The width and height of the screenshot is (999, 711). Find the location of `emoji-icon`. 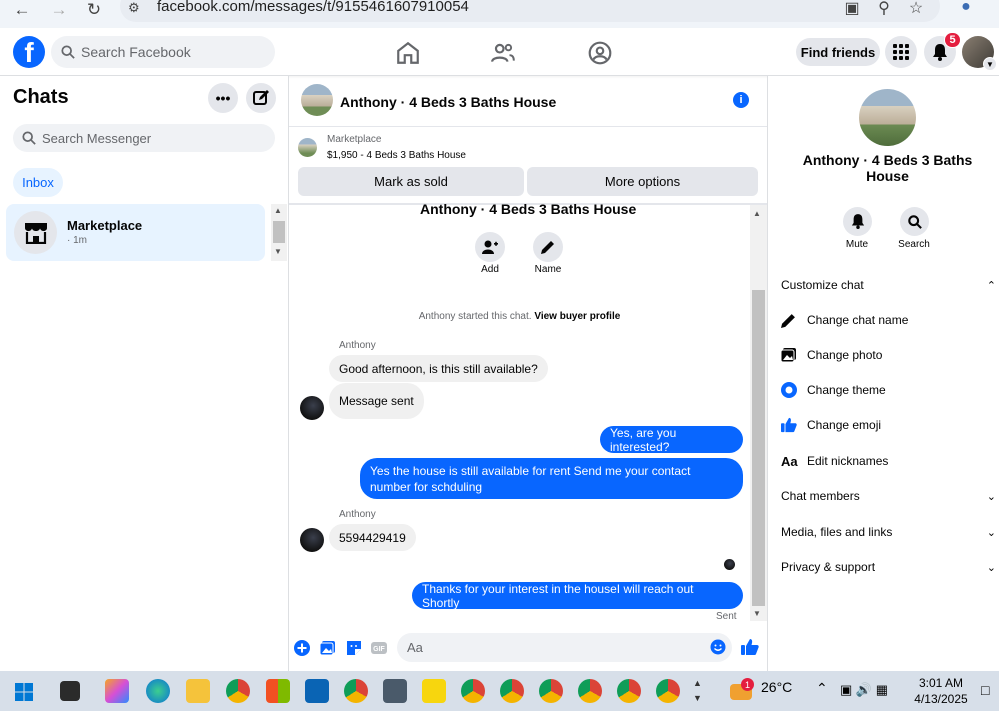

emoji-icon is located at coordinates (718, 647).